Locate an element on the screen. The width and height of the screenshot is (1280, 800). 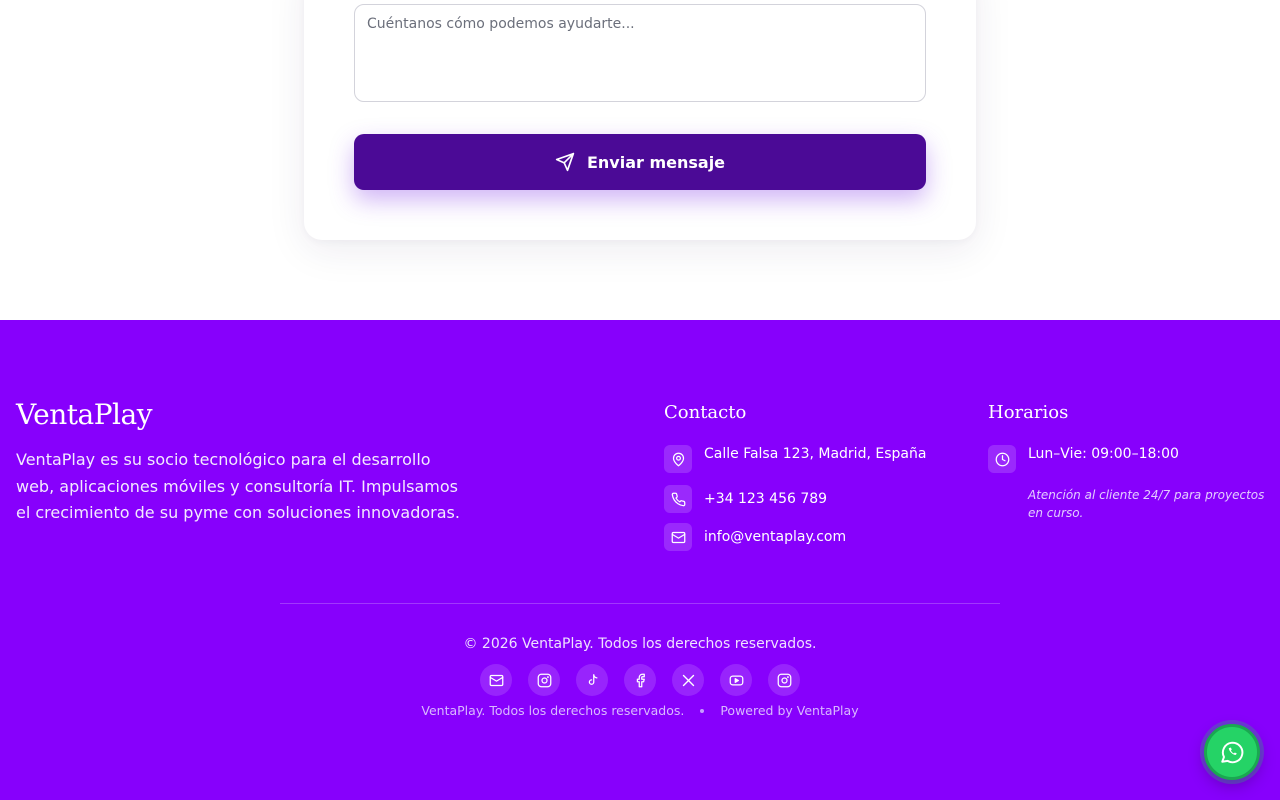
x-icon is located at coordinates (688, 680).